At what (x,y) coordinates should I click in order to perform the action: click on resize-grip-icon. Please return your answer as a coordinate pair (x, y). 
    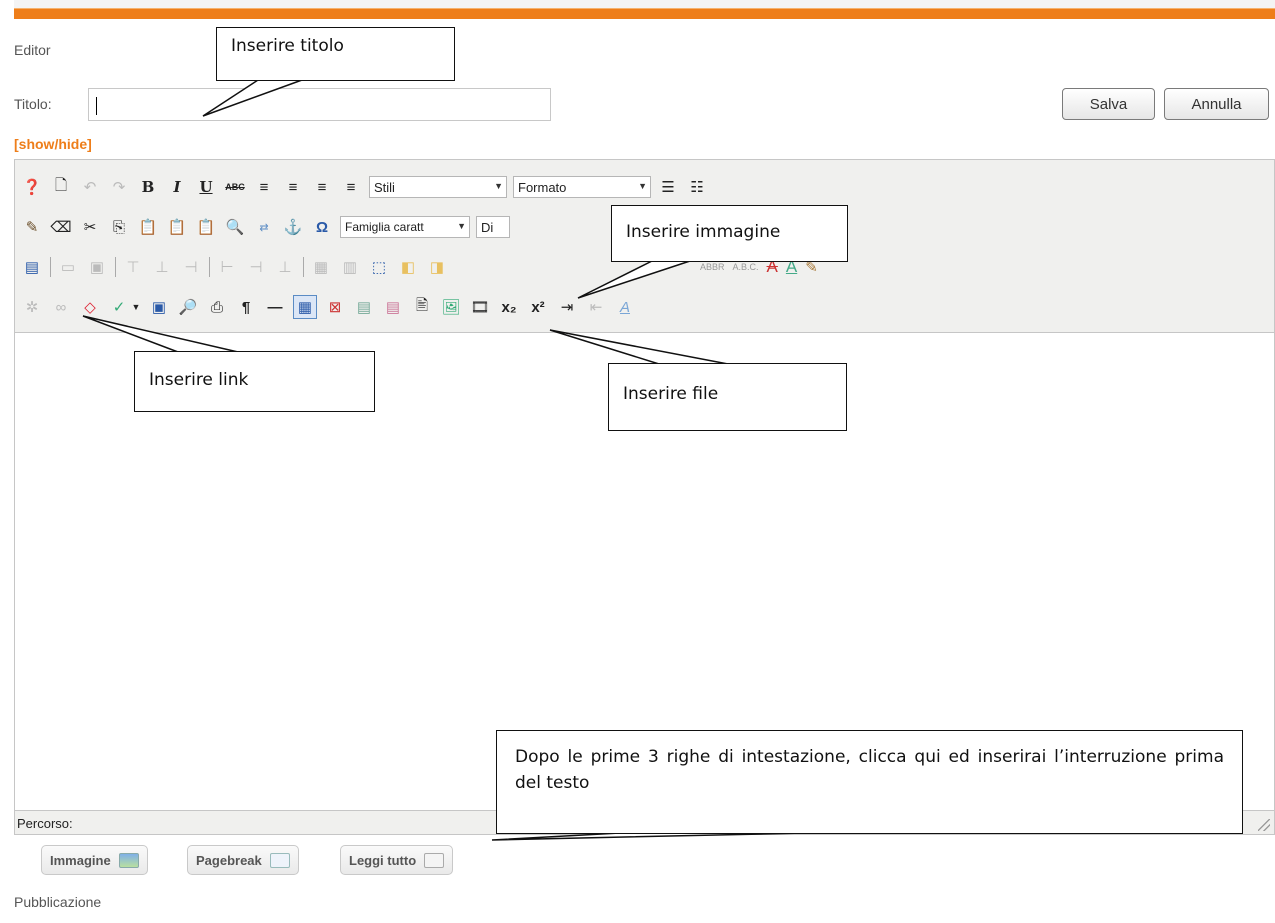
    Looking at the image, I should click on (1264, 825).